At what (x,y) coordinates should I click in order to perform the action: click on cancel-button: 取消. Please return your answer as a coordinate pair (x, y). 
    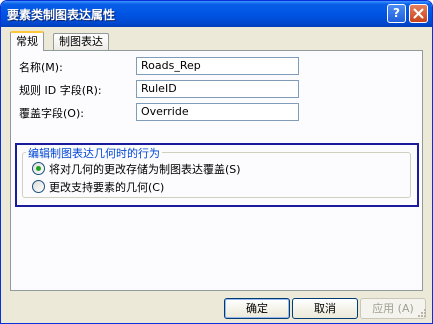
    Looking at the image, I should click on (325, 308).